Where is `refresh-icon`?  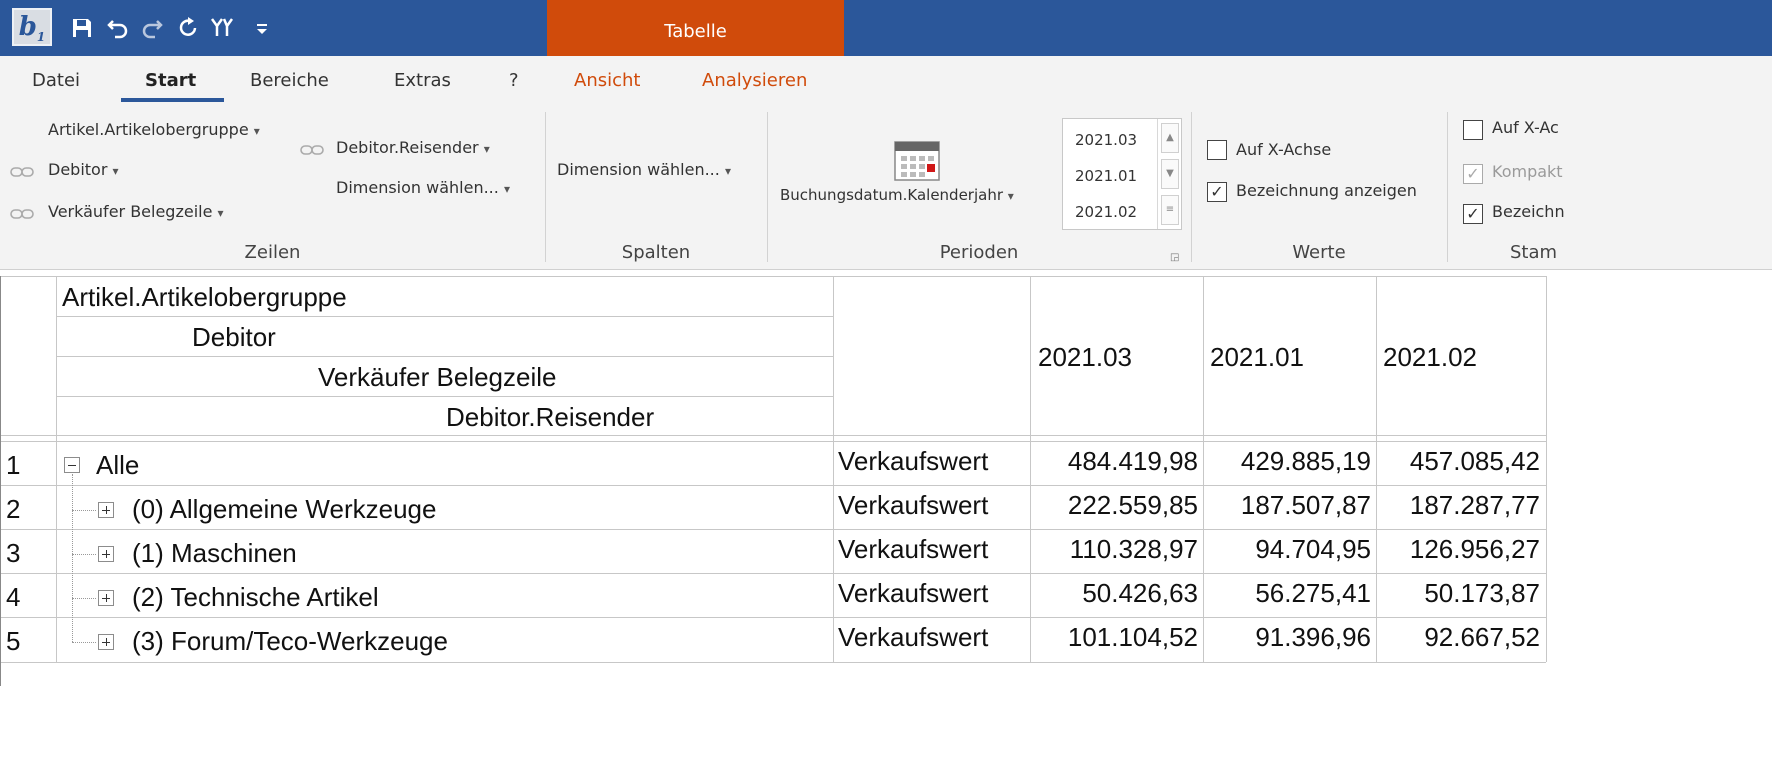
refresh-icon is located at coordinates (188, 28).